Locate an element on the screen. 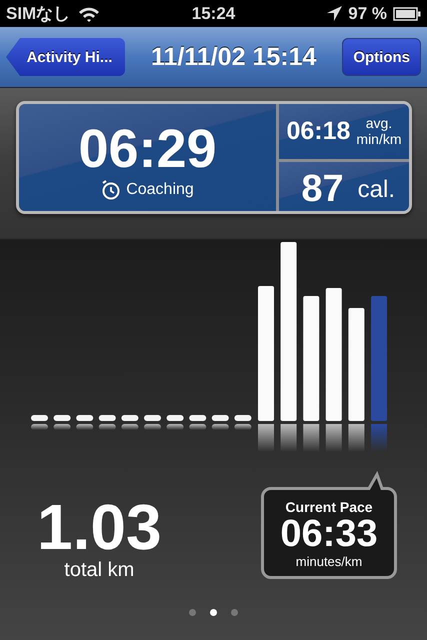  avg-label: avg. is located at coordinates (379, 124).